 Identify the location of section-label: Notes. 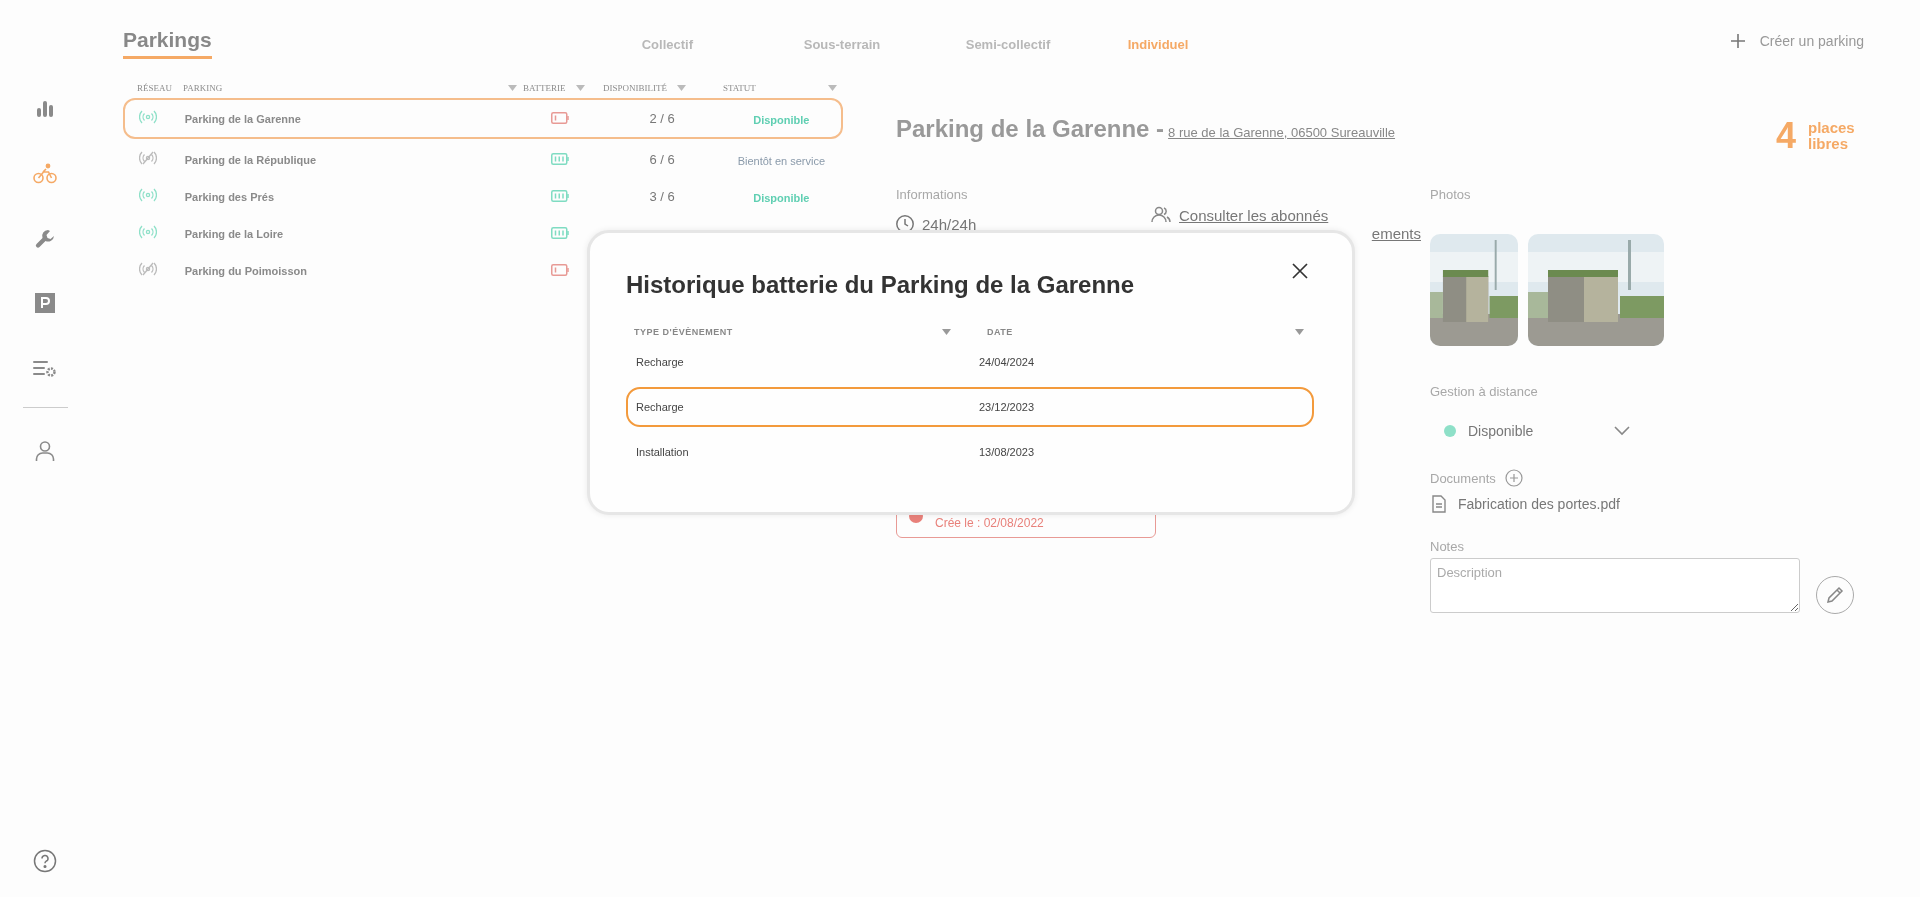
(1447, 546).